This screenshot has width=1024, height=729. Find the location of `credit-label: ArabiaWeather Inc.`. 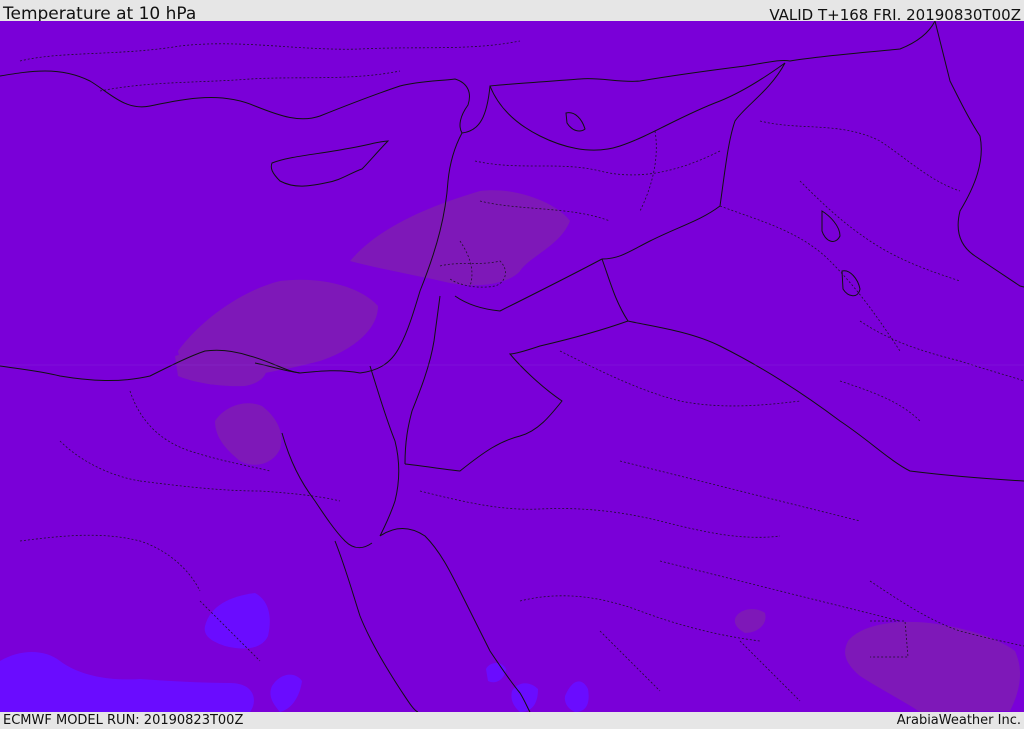

credit-label: ArabiaWeather Inc. is located at coordinates (958, 720).